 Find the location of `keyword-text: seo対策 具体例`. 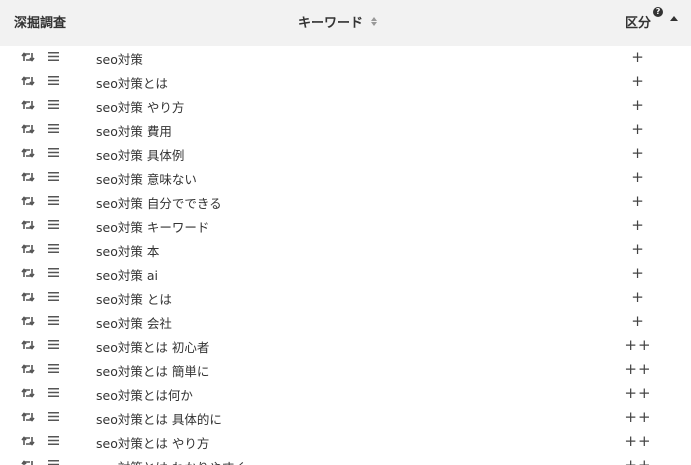

keyword-text: seo対策 具体例 is located at coordinates (140, 154).